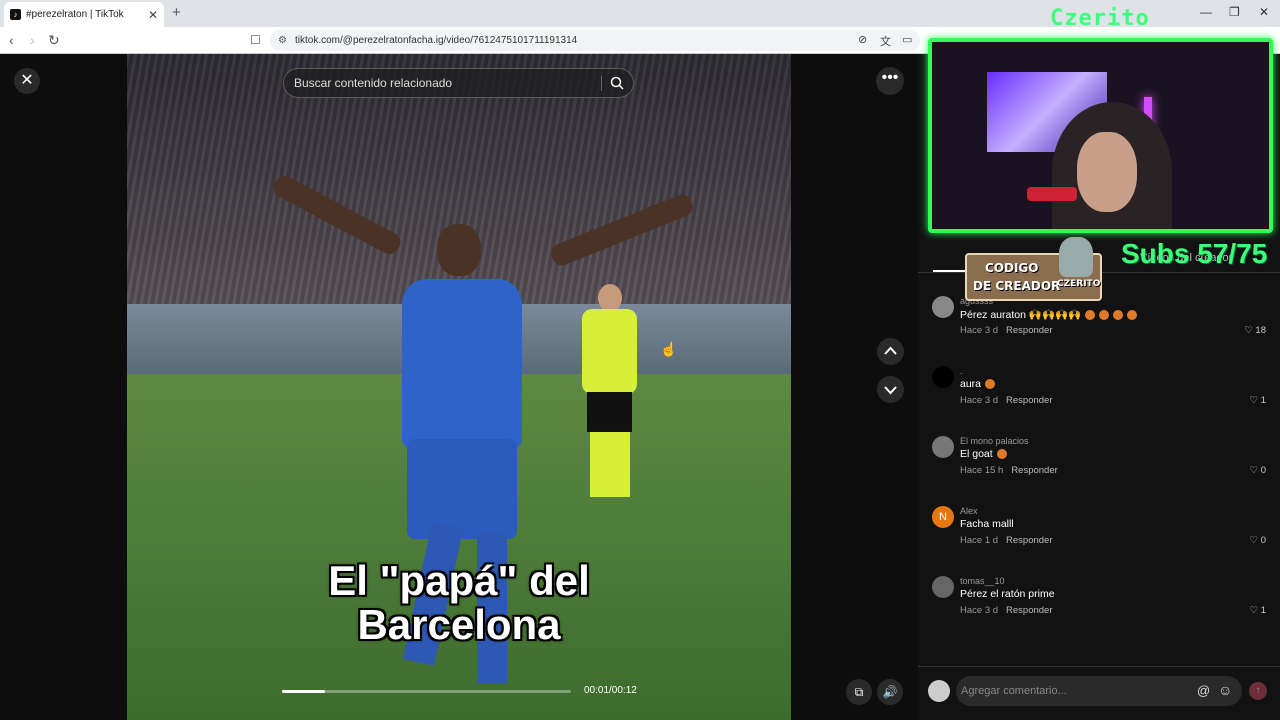 Image resolution: width=1280 pixels, height=720 pixels. I want to click on comment-meta: Hace 1 d Responder, so click(1006, 540).